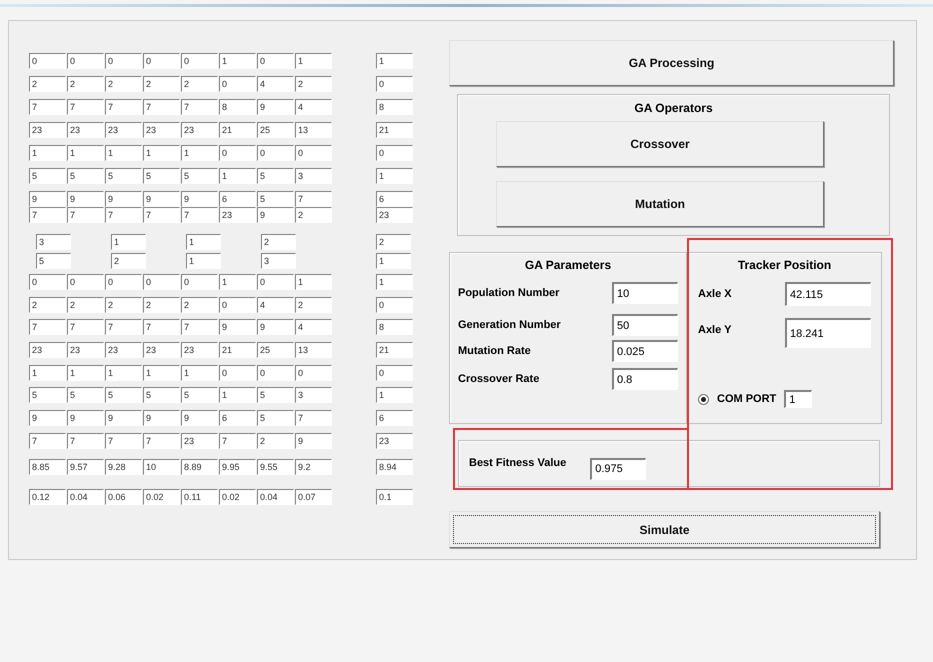 The height and width of the screenshot is (662, 933). Describe the element at coordinates (47, 496) in the screenshot. I see `grid-cell-field: 0.12` at that location.